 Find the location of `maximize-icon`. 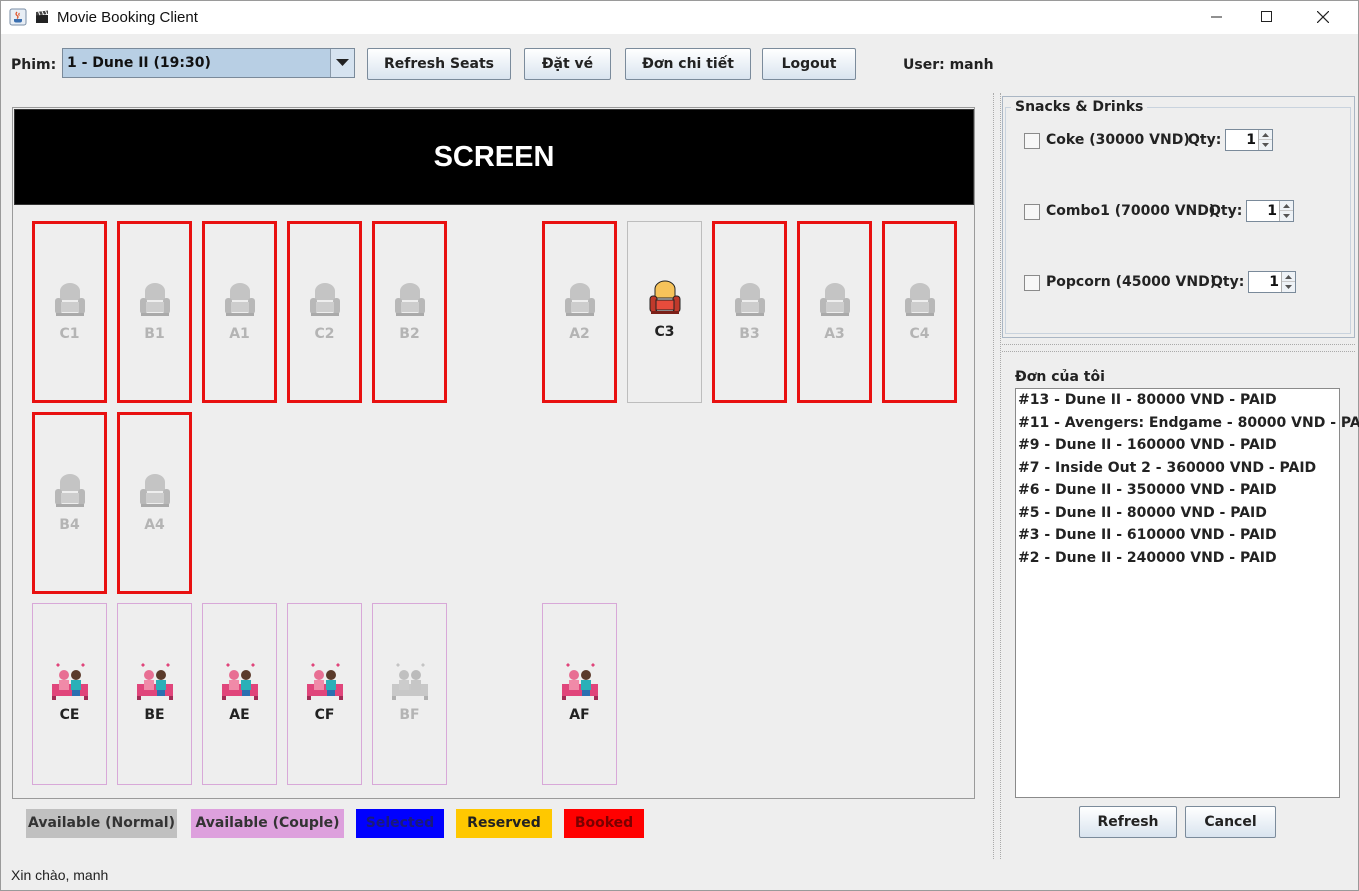

maximize-icon is located at coordinates (1266, 16).